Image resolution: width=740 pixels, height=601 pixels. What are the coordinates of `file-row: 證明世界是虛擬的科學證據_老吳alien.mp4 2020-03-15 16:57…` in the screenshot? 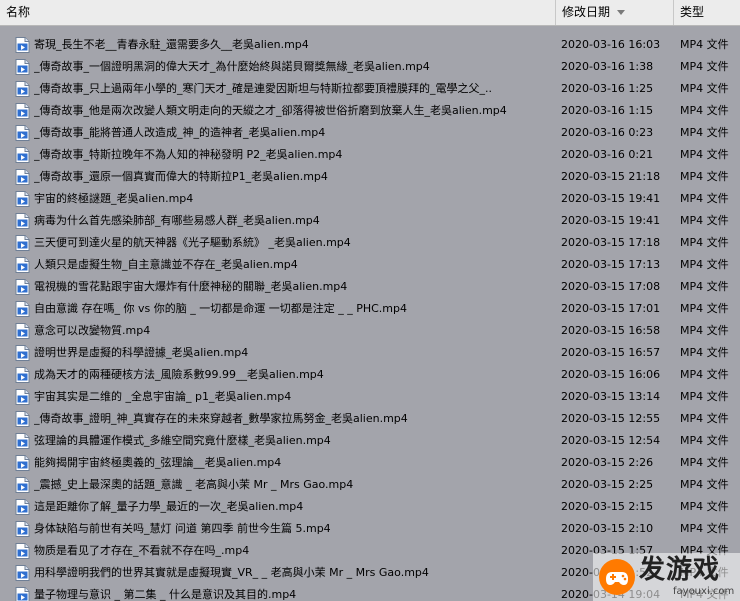 It's located at (370, 353).